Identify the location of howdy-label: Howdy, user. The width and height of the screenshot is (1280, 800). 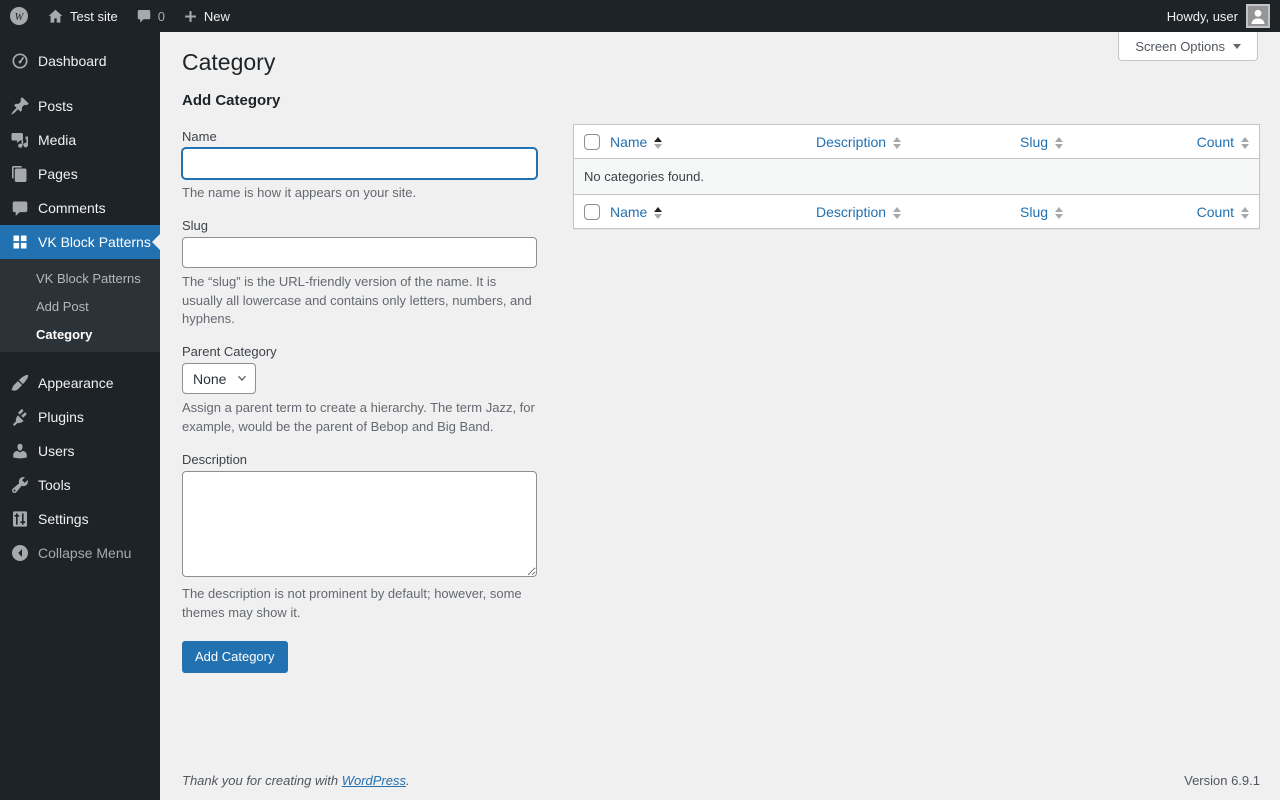
(1202, 16).